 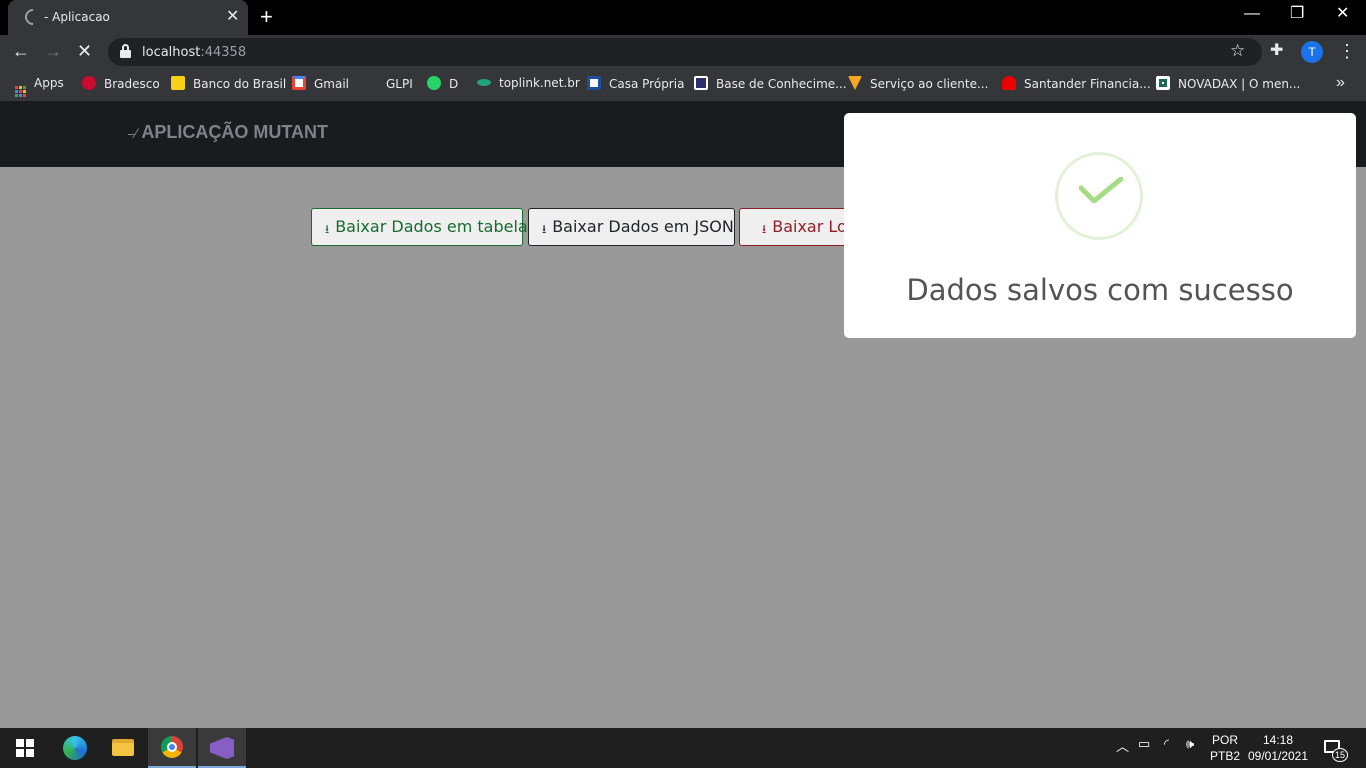 I want to click on bookmark-glpi: GLPI, so click(x=388, y=83).